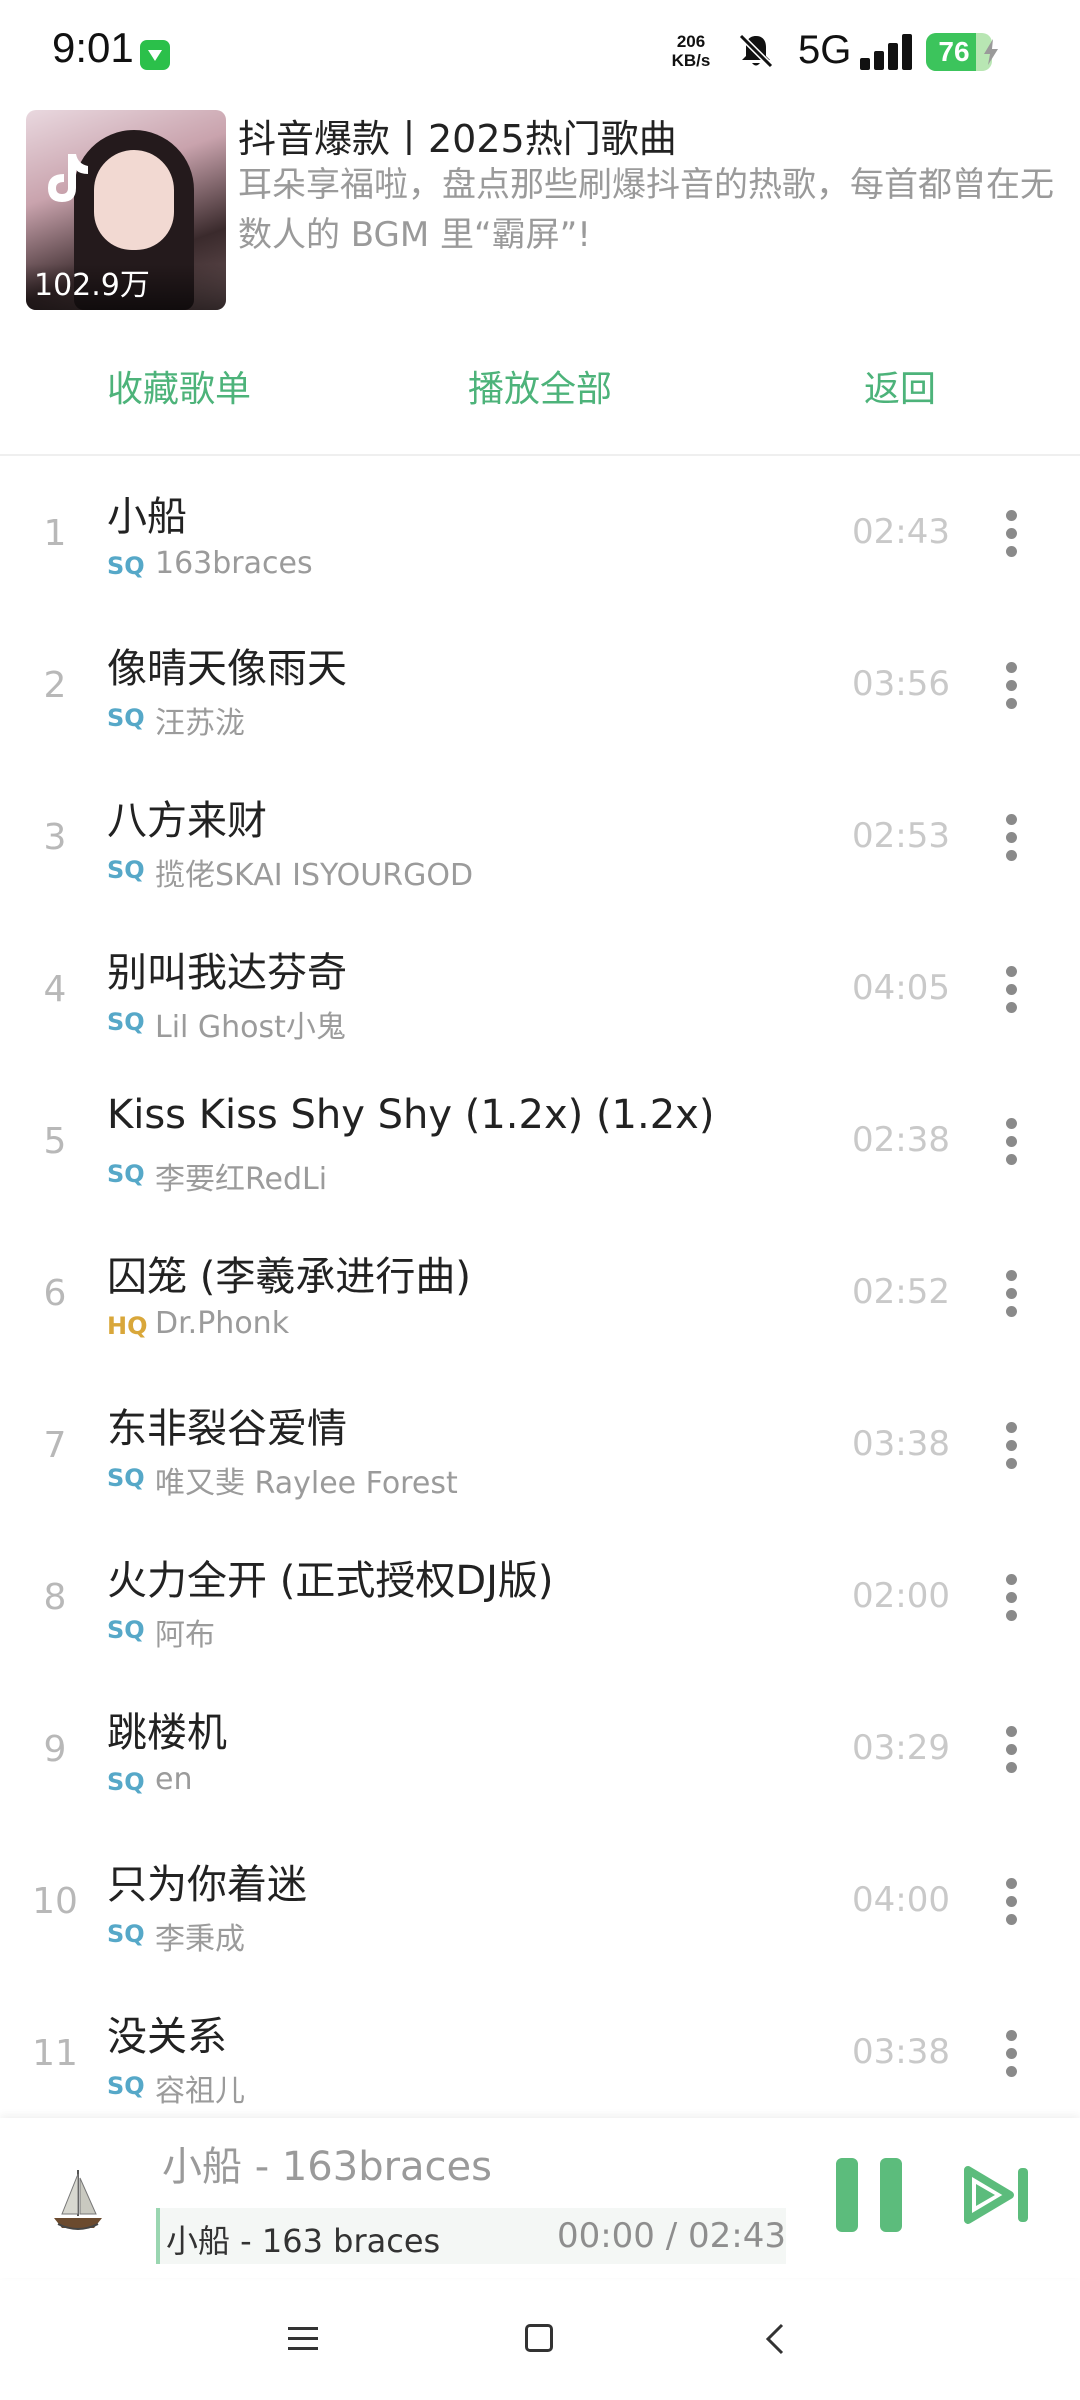 The height and width of the screenshot is (2400, 1080). Describe the element at coordinates (886, 52) in the screenshot. I see `signal-icon` at that location.